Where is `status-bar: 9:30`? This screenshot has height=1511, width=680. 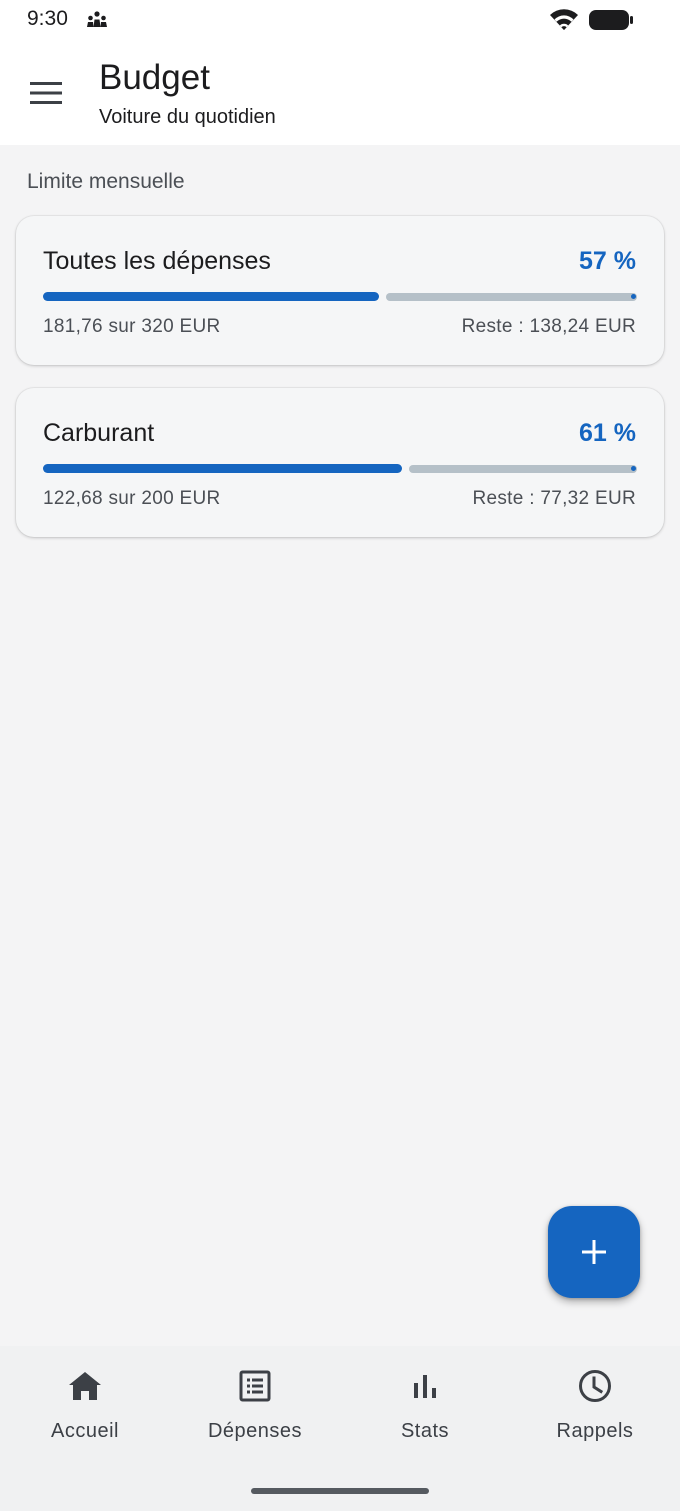
status-bar: 9:30 is located at coordinates (340, 20).